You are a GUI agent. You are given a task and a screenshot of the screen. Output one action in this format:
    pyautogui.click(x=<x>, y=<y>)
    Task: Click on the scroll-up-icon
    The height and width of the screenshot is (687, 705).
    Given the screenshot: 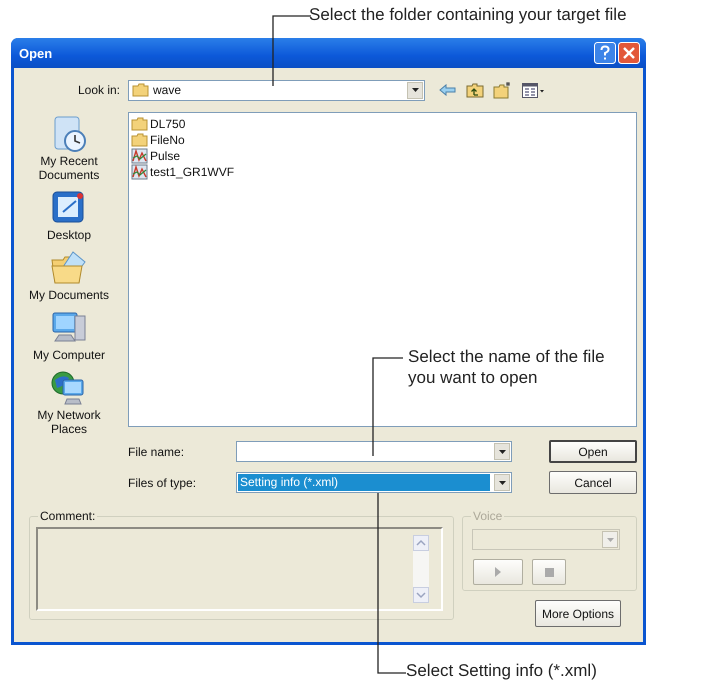 What is the action you would take?
    pyautogui.click(x=421, y=543)
    